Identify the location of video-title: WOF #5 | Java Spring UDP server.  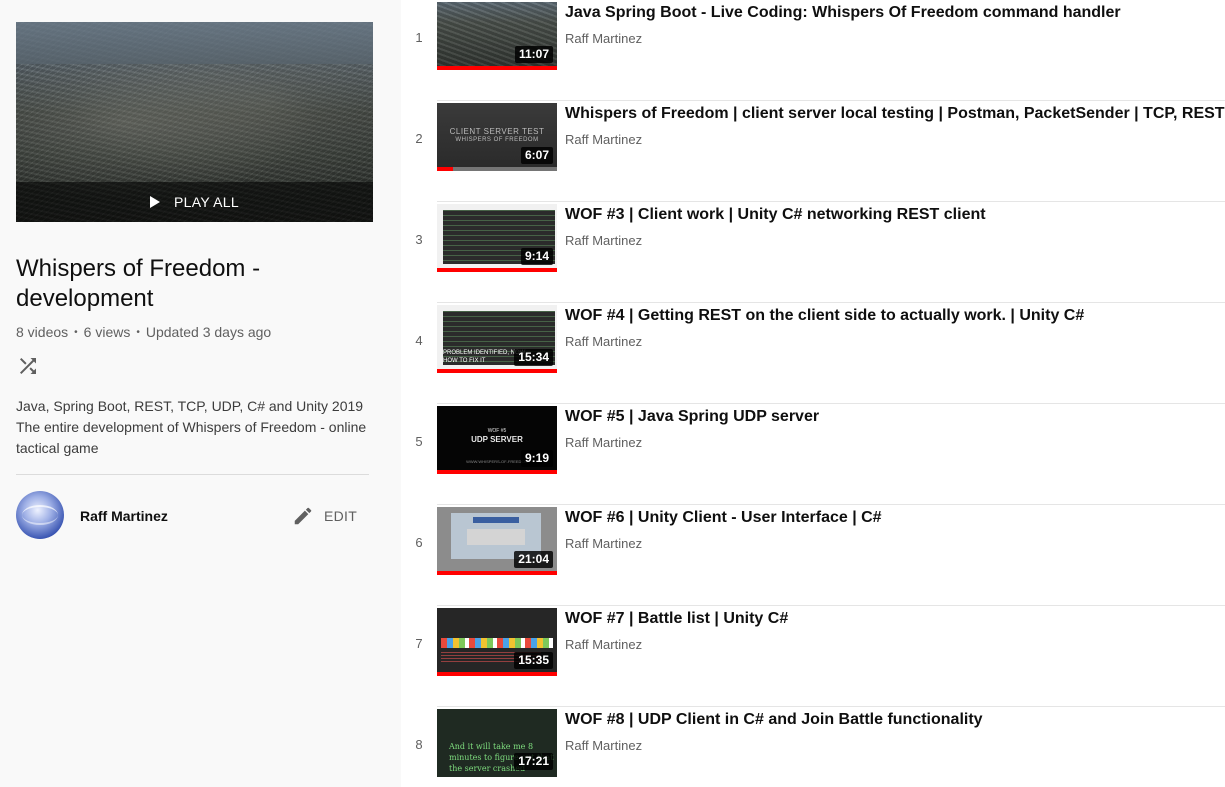
(692, 417).